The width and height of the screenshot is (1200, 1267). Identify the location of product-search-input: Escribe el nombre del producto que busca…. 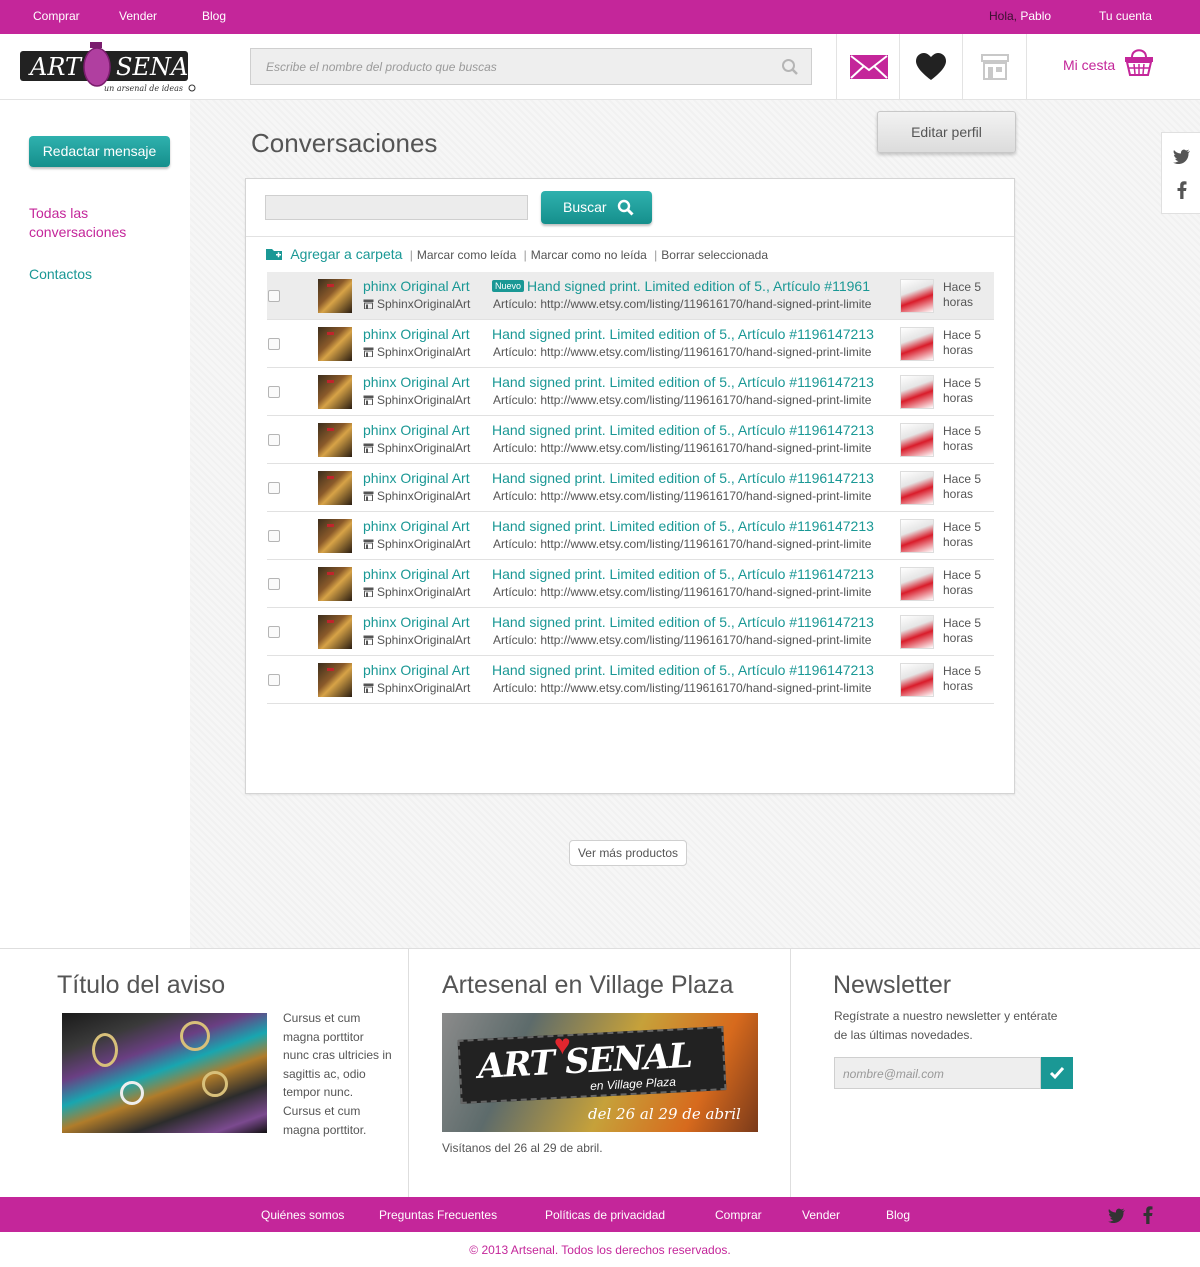
(531, 66).